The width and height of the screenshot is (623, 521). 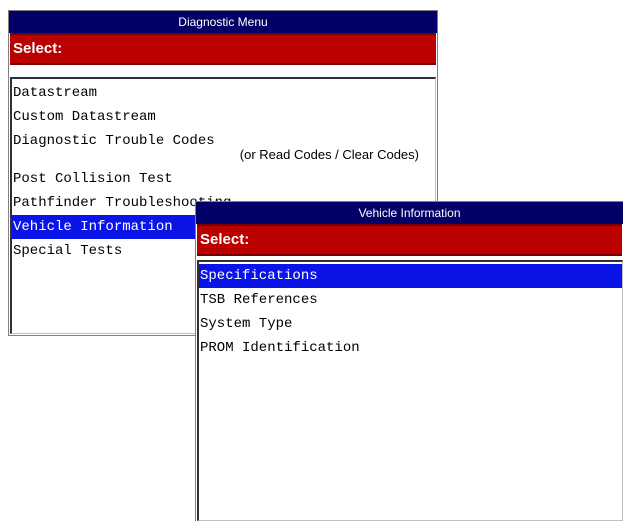 I want to click on menu-item-label: Diagnostic Trouble Codes, so click(x=114, y=141).